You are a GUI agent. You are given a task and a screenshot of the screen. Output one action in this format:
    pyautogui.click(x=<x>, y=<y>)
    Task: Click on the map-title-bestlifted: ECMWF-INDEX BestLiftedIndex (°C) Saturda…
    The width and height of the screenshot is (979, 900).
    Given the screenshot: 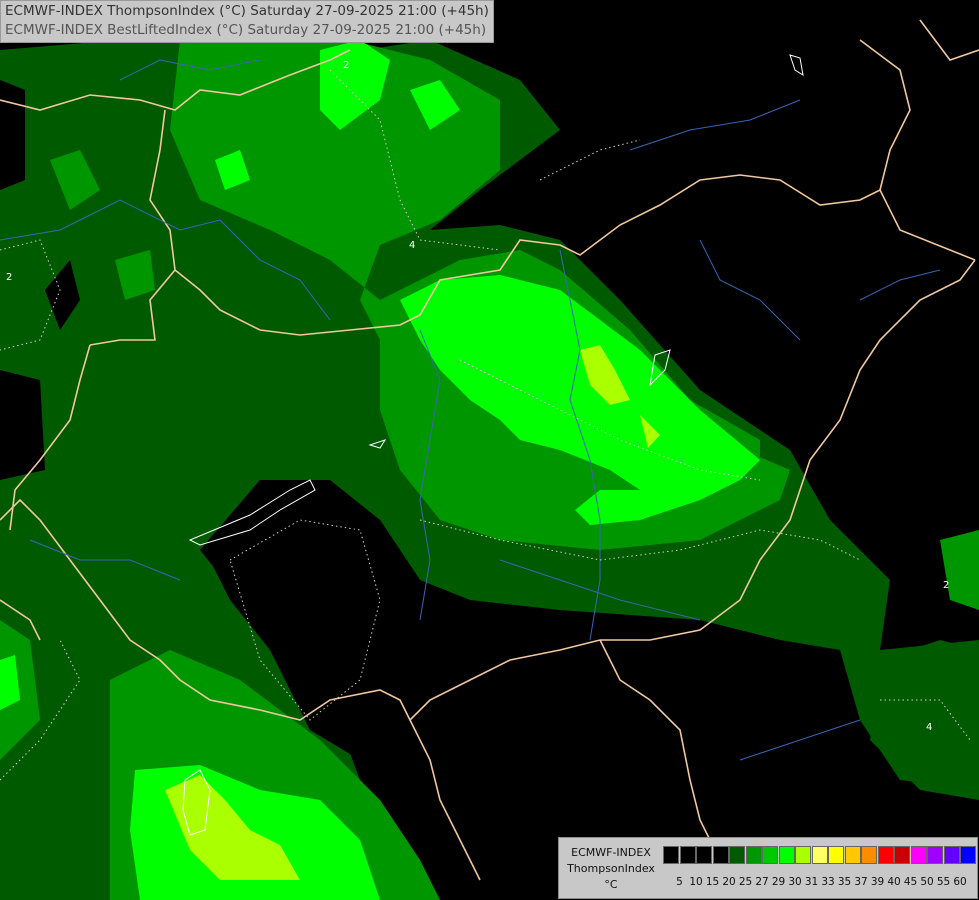 What is the action you would take?
    pyautogui.click(x=246, y=30)
    